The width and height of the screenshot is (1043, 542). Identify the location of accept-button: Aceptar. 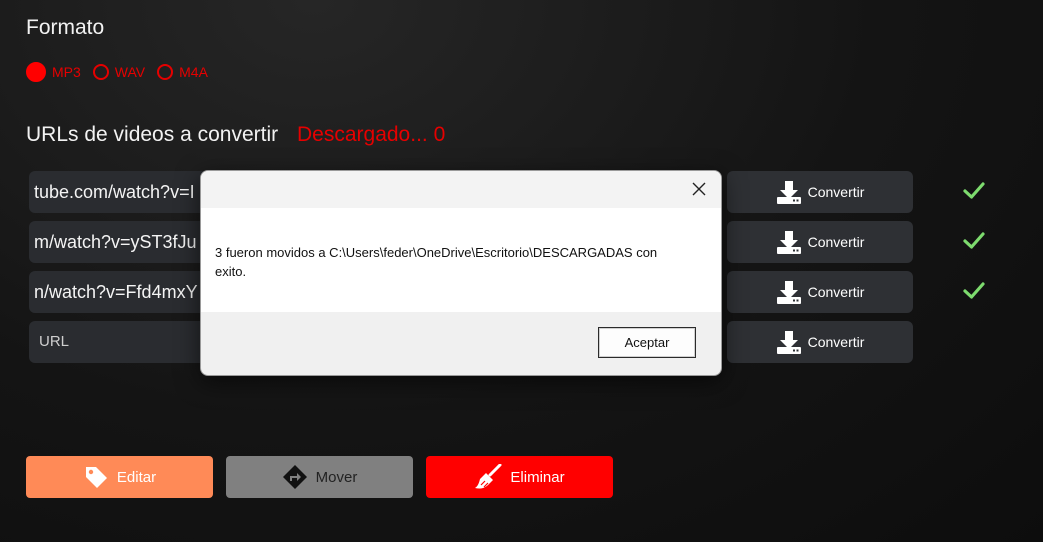
(647, 342).